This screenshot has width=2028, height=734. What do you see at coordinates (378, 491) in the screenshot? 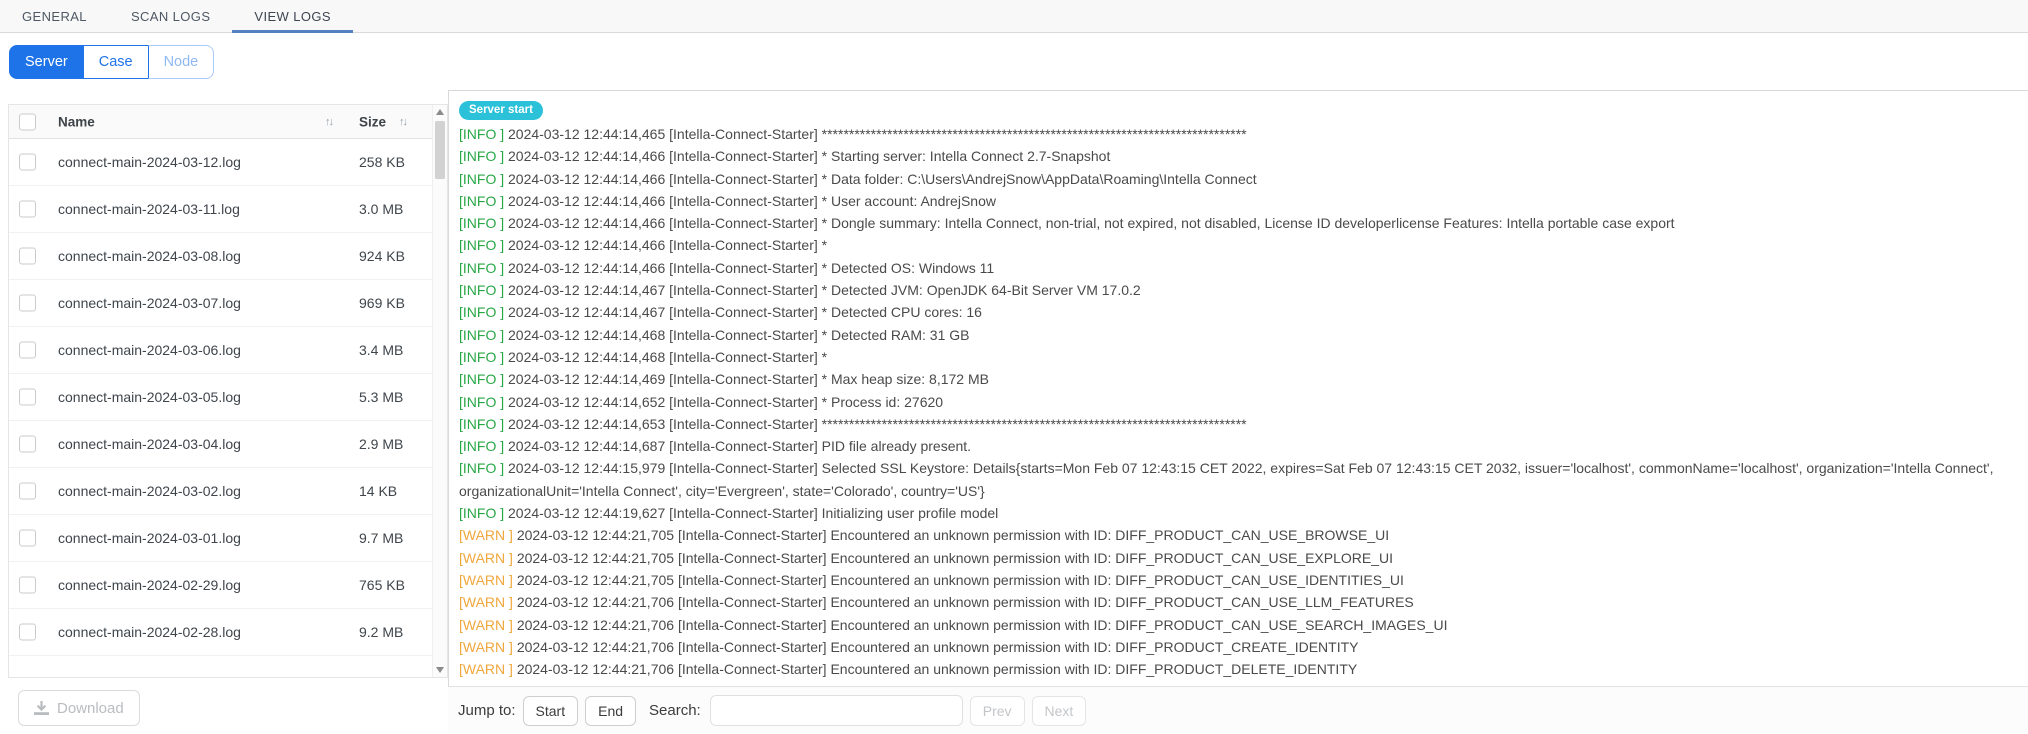
I see `file-size: 14 KB` at bounding box center [378, 491].